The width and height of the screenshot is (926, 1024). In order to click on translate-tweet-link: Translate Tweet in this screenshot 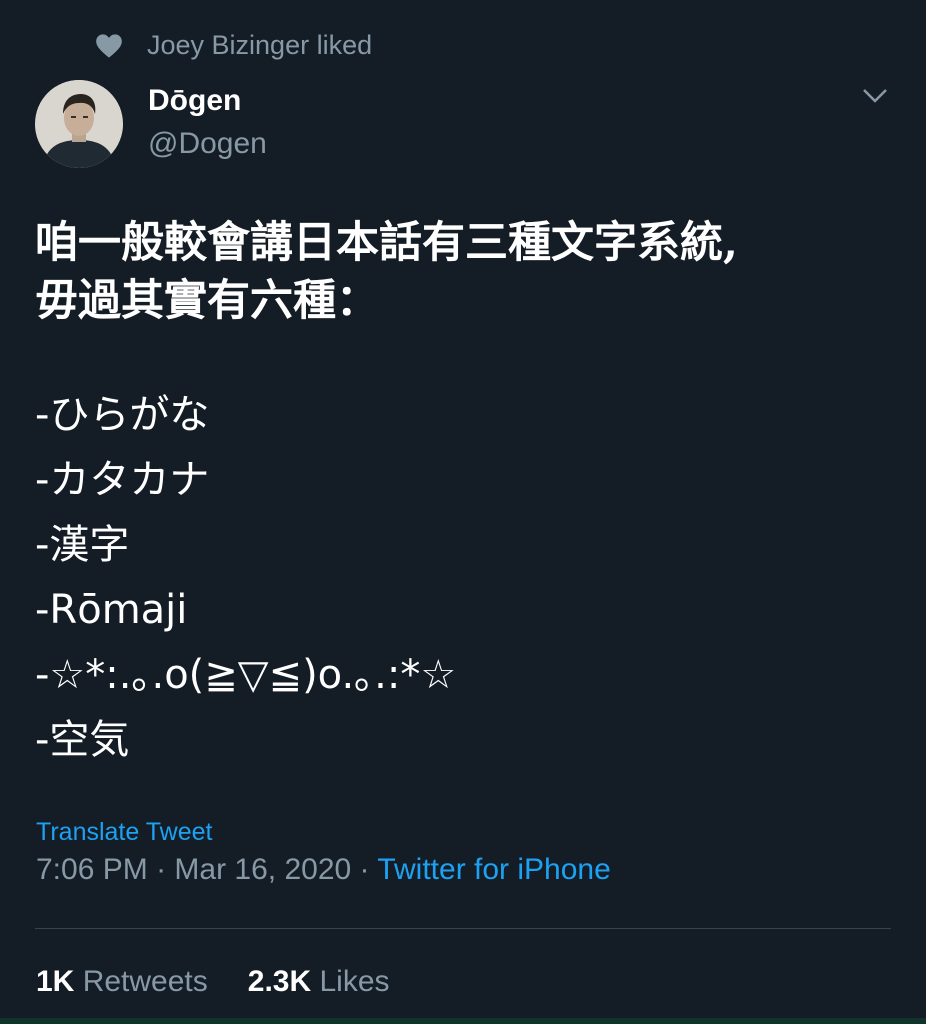, I will do `click(124, 832)`.